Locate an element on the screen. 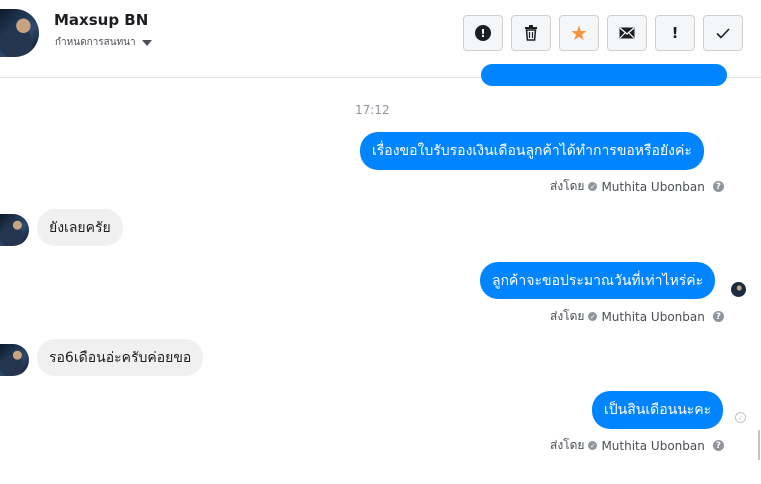  alert-circle-icon: ! is located at coordinates (483, 33).